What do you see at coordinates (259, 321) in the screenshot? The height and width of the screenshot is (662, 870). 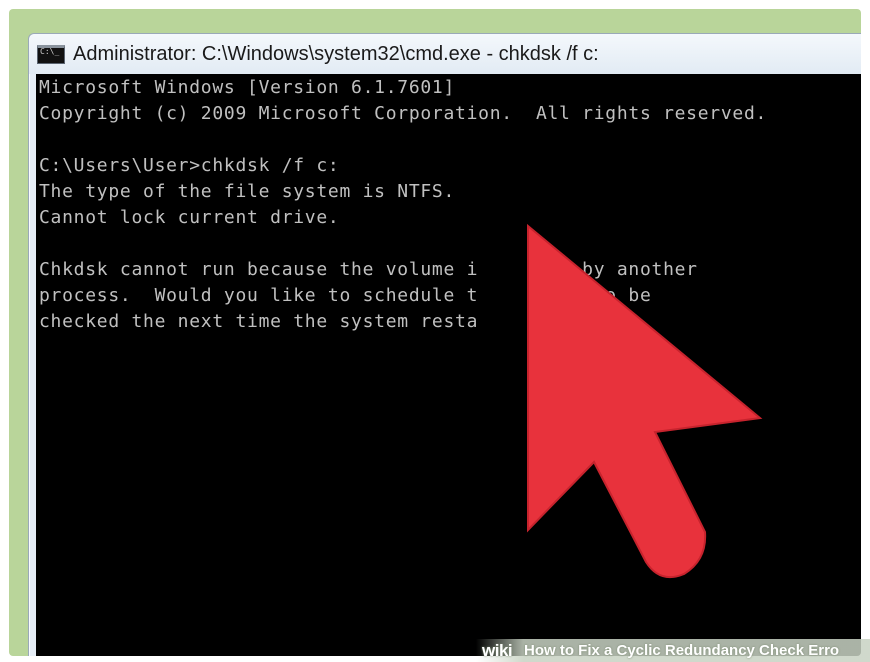 I see `console-line: checked the next time the system resta` at bounding box center [259, 321].